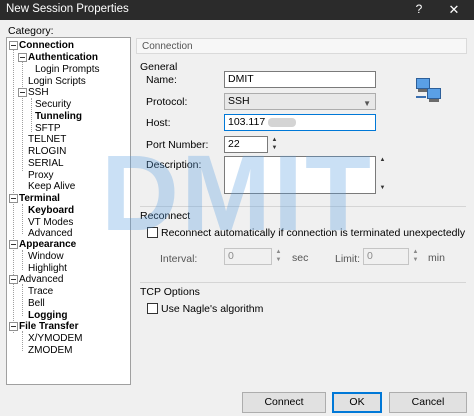 This screenshot has height=416, width=474. I want to click on tree-item-rlogin: RLOGIN, so click(47, 151).